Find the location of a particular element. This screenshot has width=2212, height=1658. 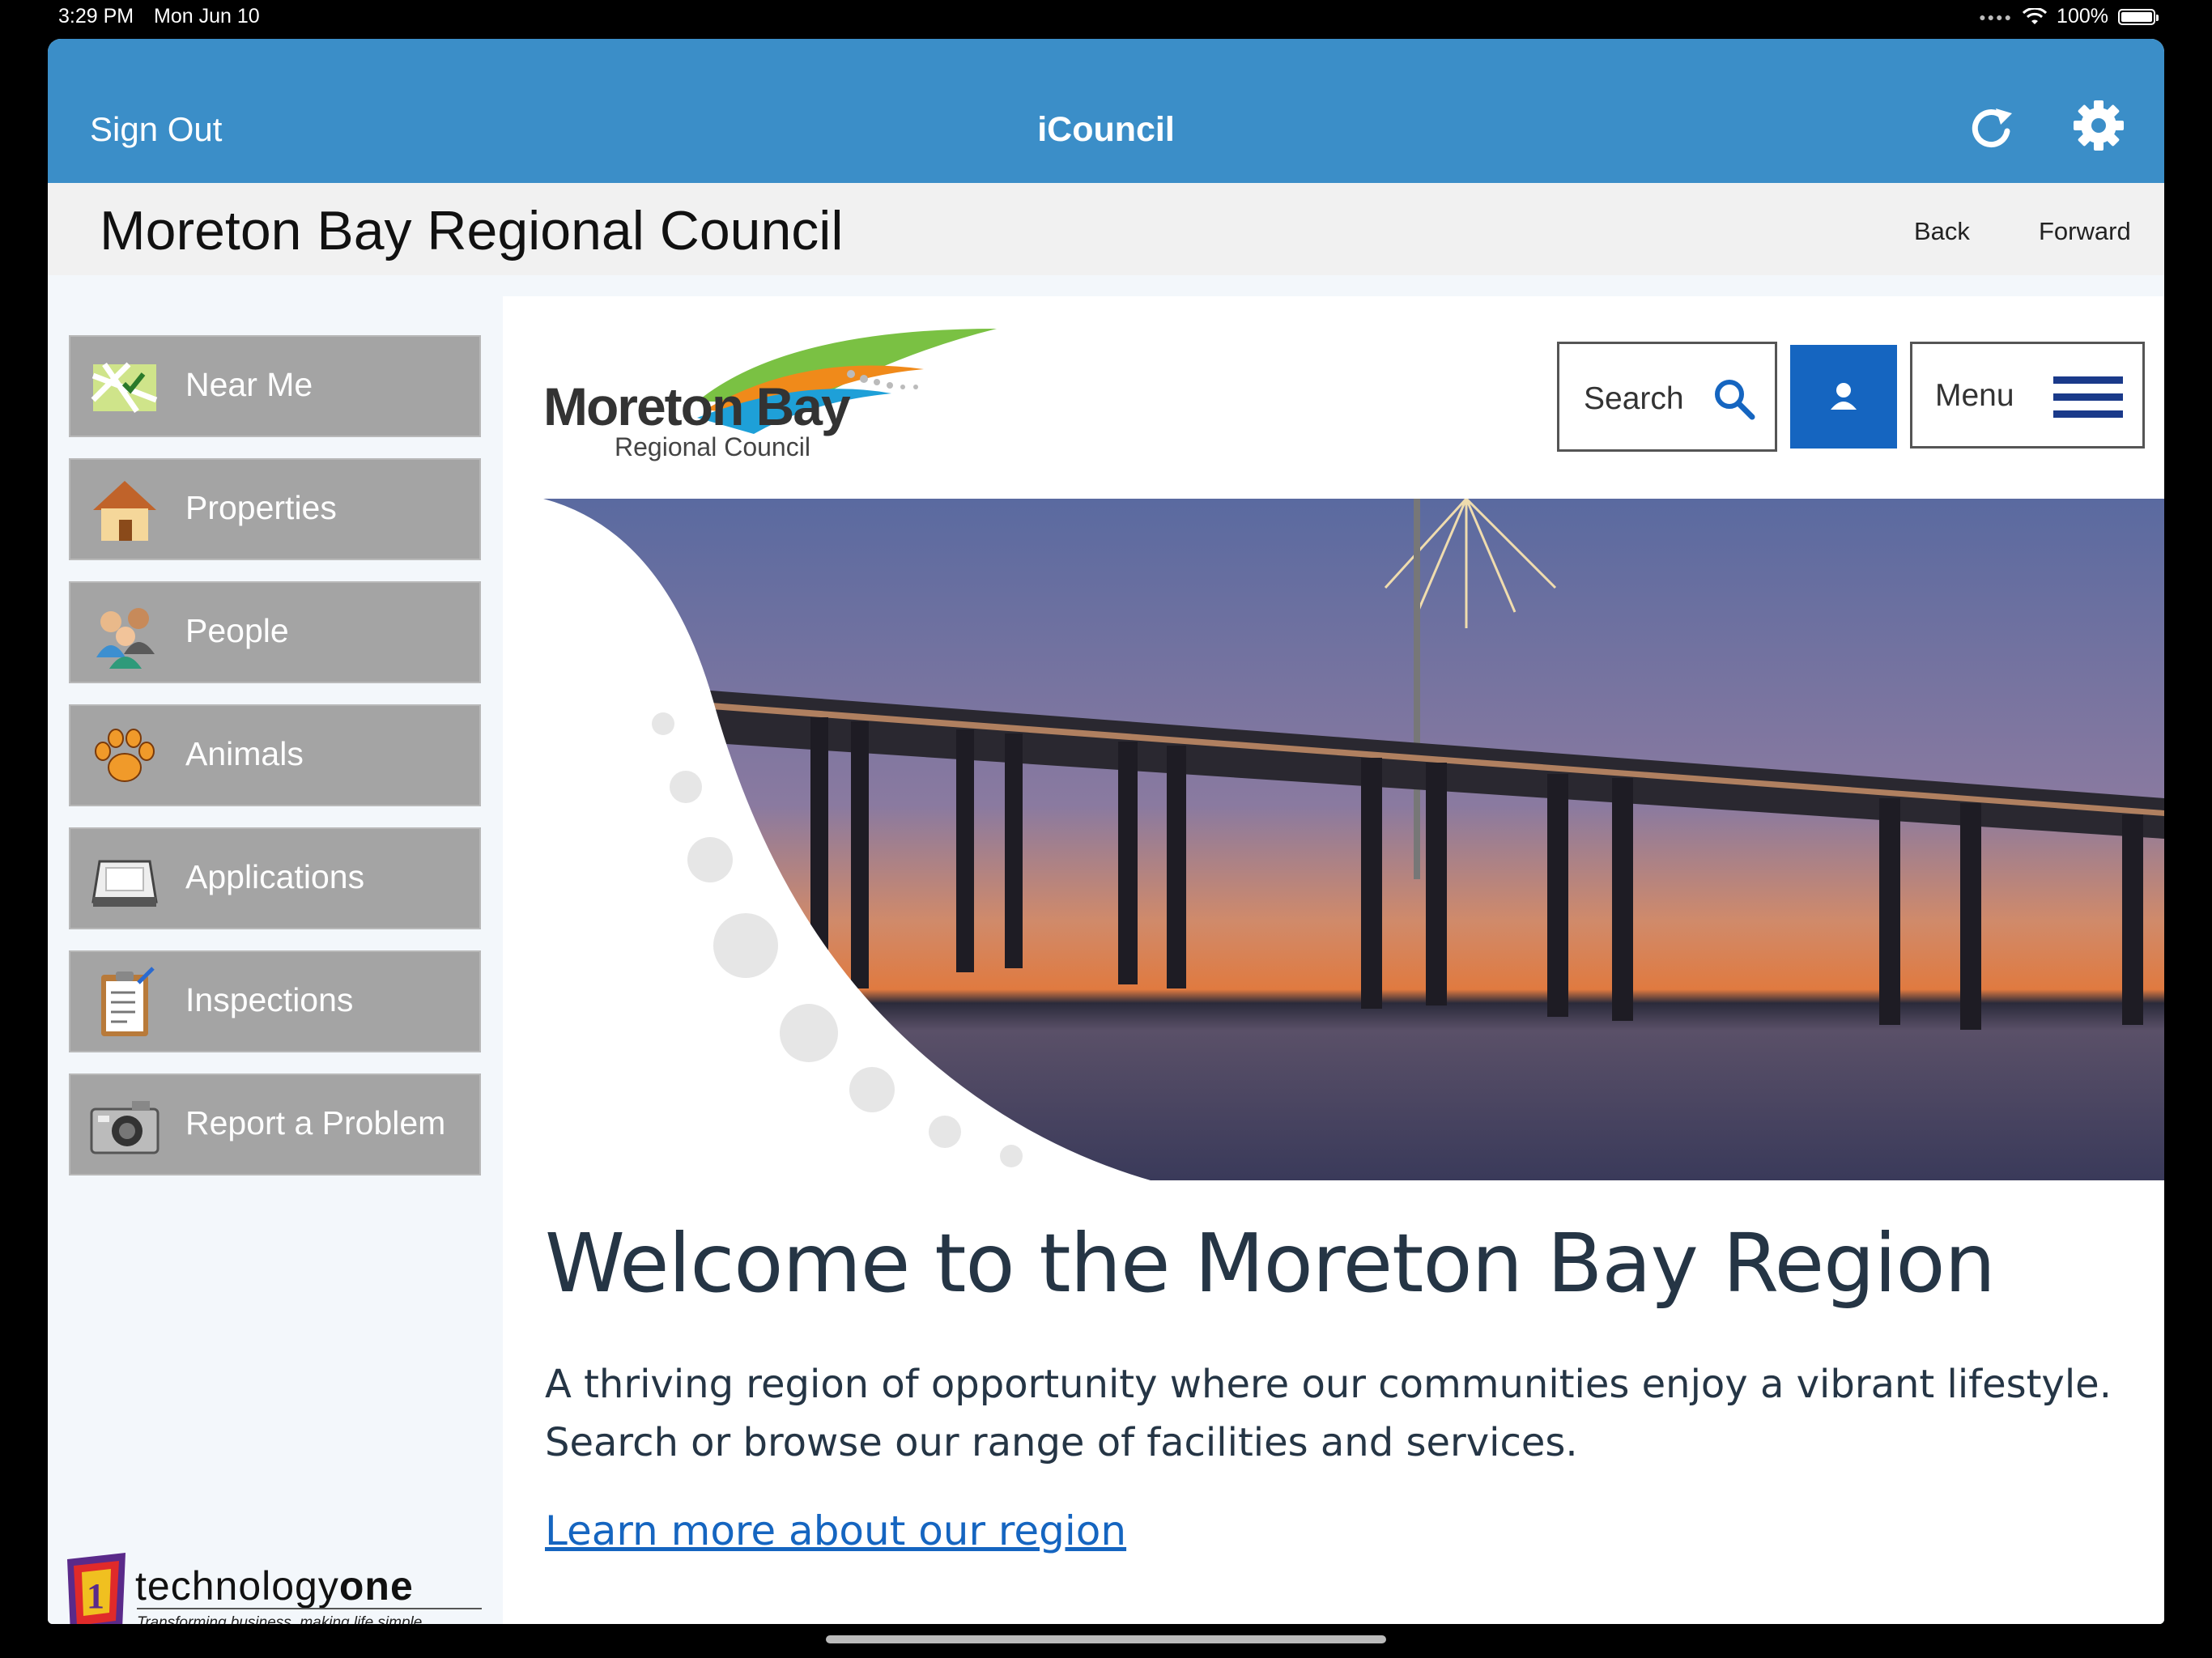

wifi-icon is located at coordinates (2036, 15).